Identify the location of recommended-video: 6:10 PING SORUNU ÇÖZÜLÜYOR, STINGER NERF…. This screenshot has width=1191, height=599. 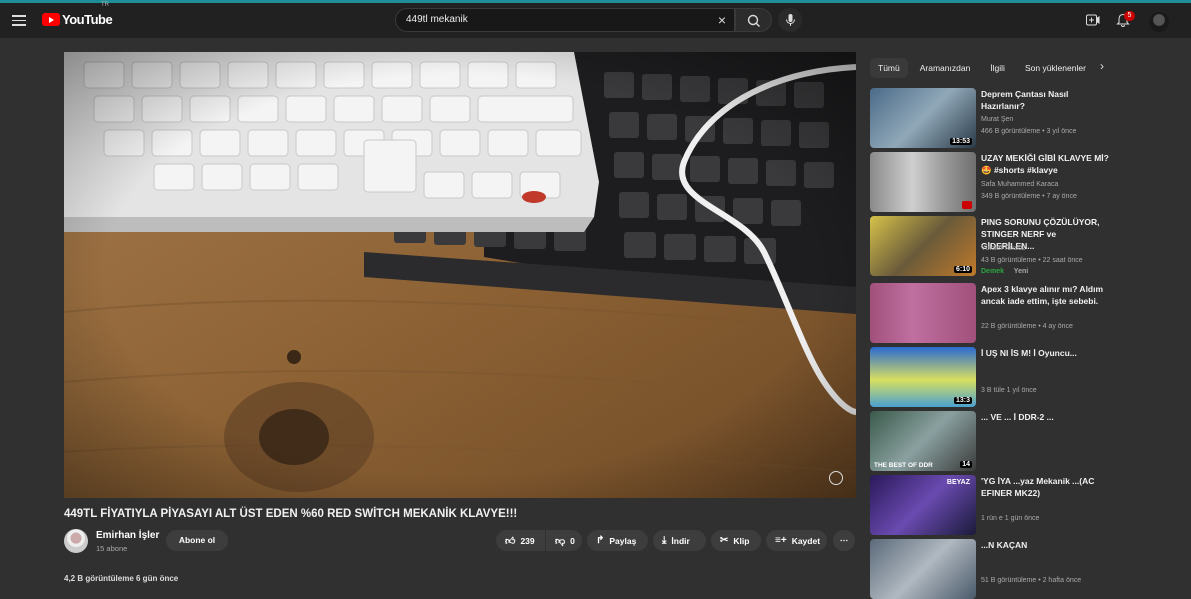
(995, 246).